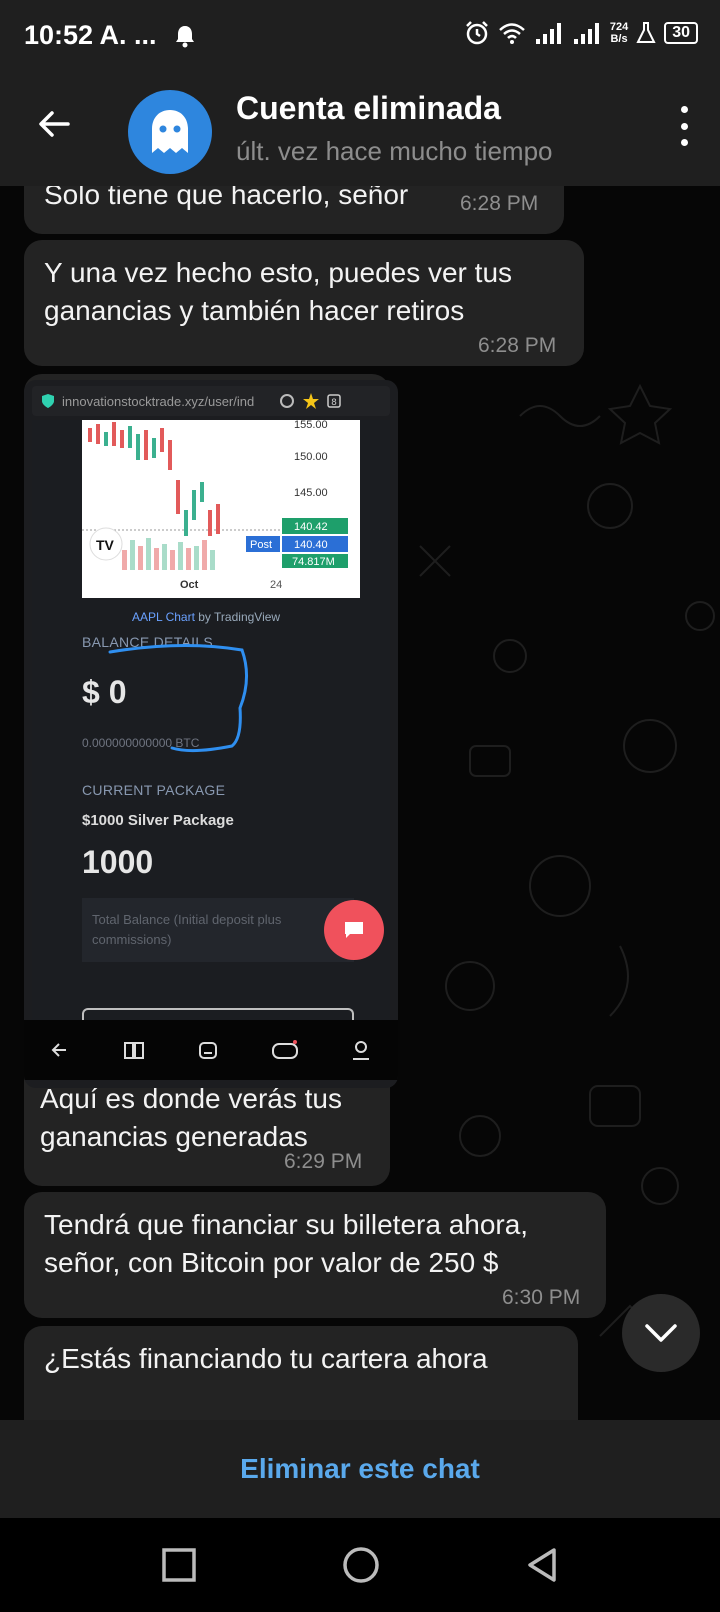  Describe the element at coordinates (511, 33) in the screenshot. I see `wifi-icon` at that location.